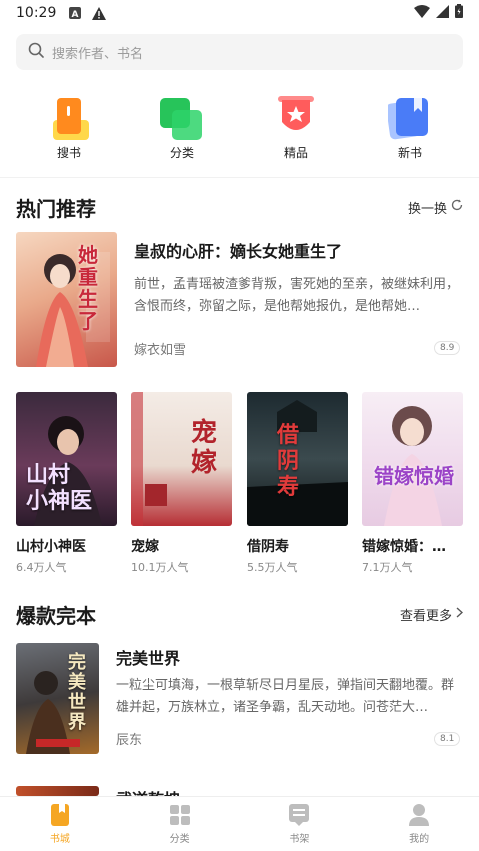  Describe the element at coordinates (129, 740) in the screenshot. I see `complete-book-author: 辰东` at that location.